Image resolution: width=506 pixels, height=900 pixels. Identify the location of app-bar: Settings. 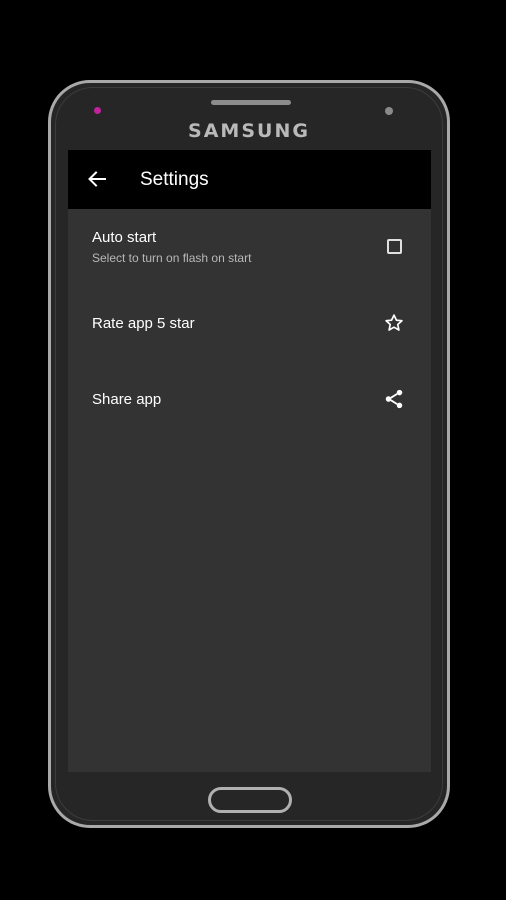
(249, 179).